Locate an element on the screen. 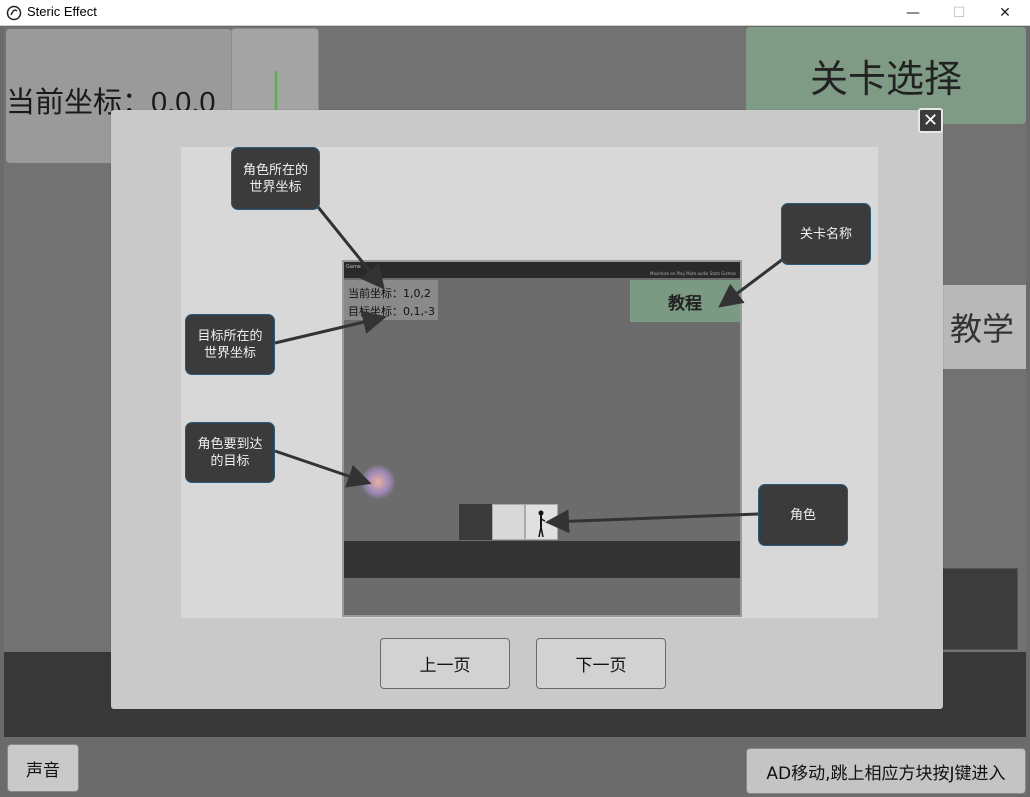  callout-text: 角色要到达 的目标 is located at coordinates (230, 452).